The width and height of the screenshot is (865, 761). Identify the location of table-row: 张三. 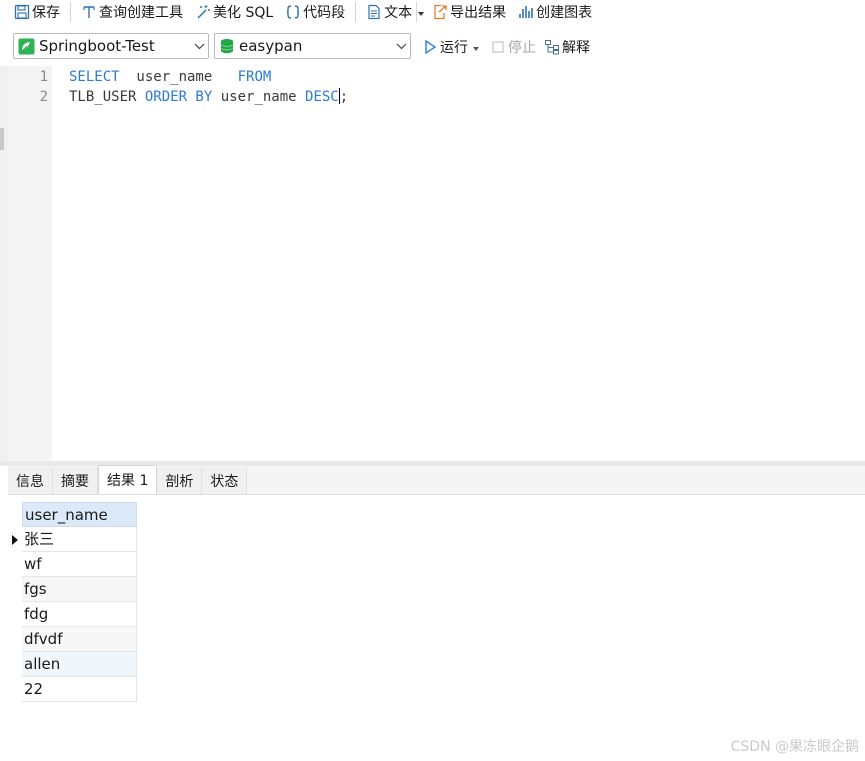
(72, 539).